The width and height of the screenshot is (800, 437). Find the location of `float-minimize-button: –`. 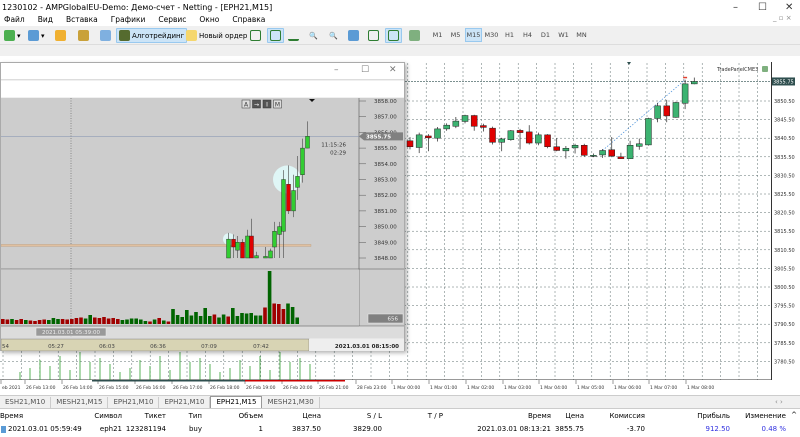

float-minimize-button: – is located at coordinates (336, 70).